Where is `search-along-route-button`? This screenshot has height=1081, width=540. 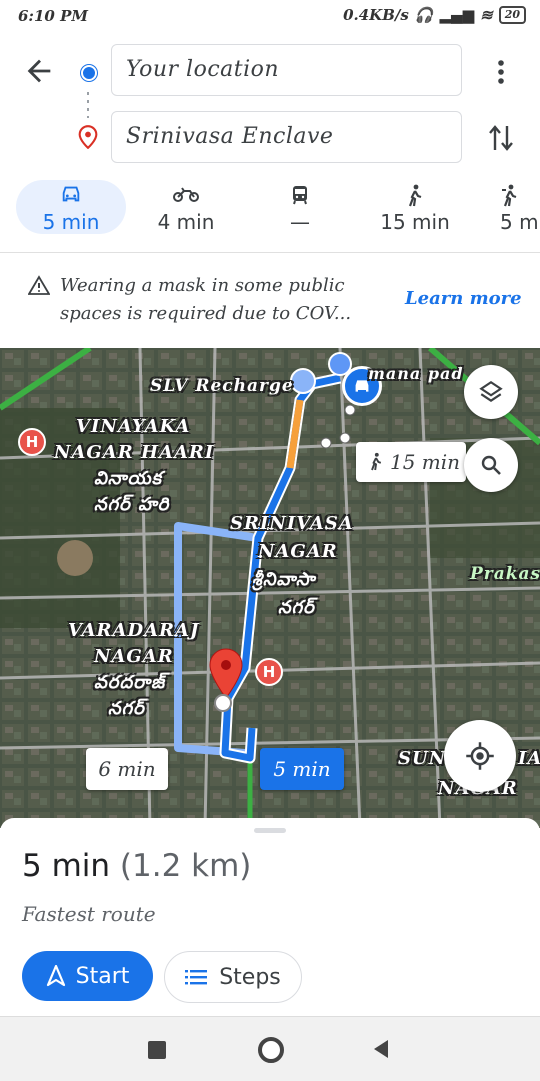 search-along-route-button is located at coordinates (491, 465).